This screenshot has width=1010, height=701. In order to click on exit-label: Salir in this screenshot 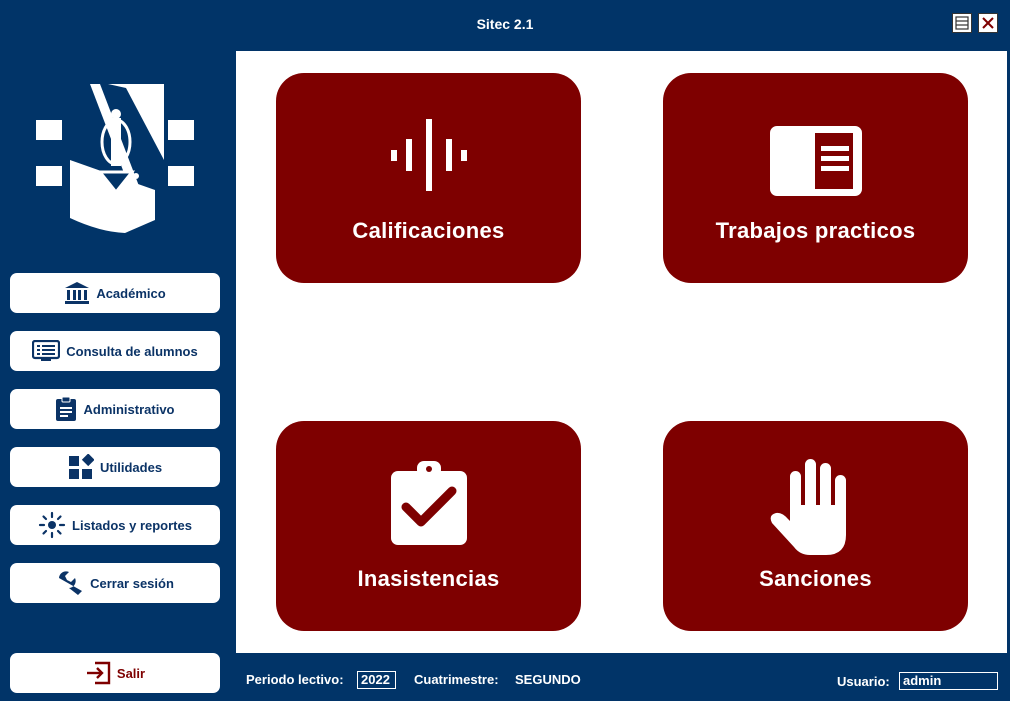, I will do `click(131, 673)`.